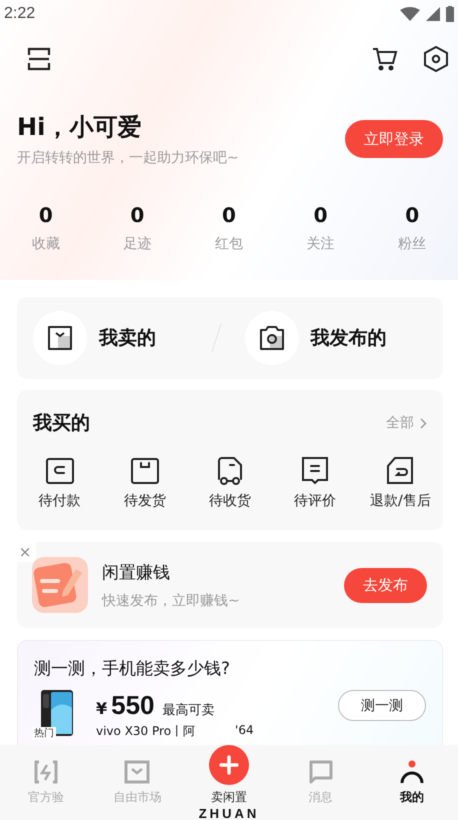 This screenshot has width=458, height=820. I want to click on publish-button: 去发布, so click(385, 585).